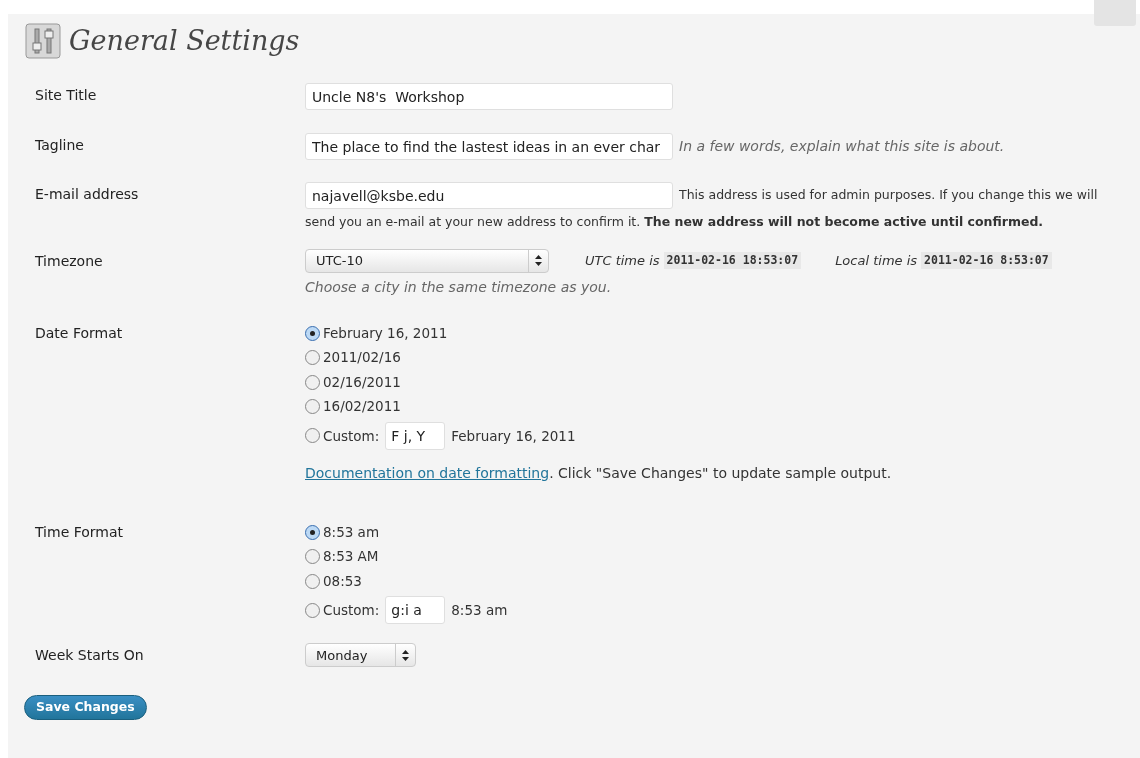 This screenshot has width=1140, height=758. I want to click on utc-time: 2011-02-16 18:53:07, so click(732, 261).